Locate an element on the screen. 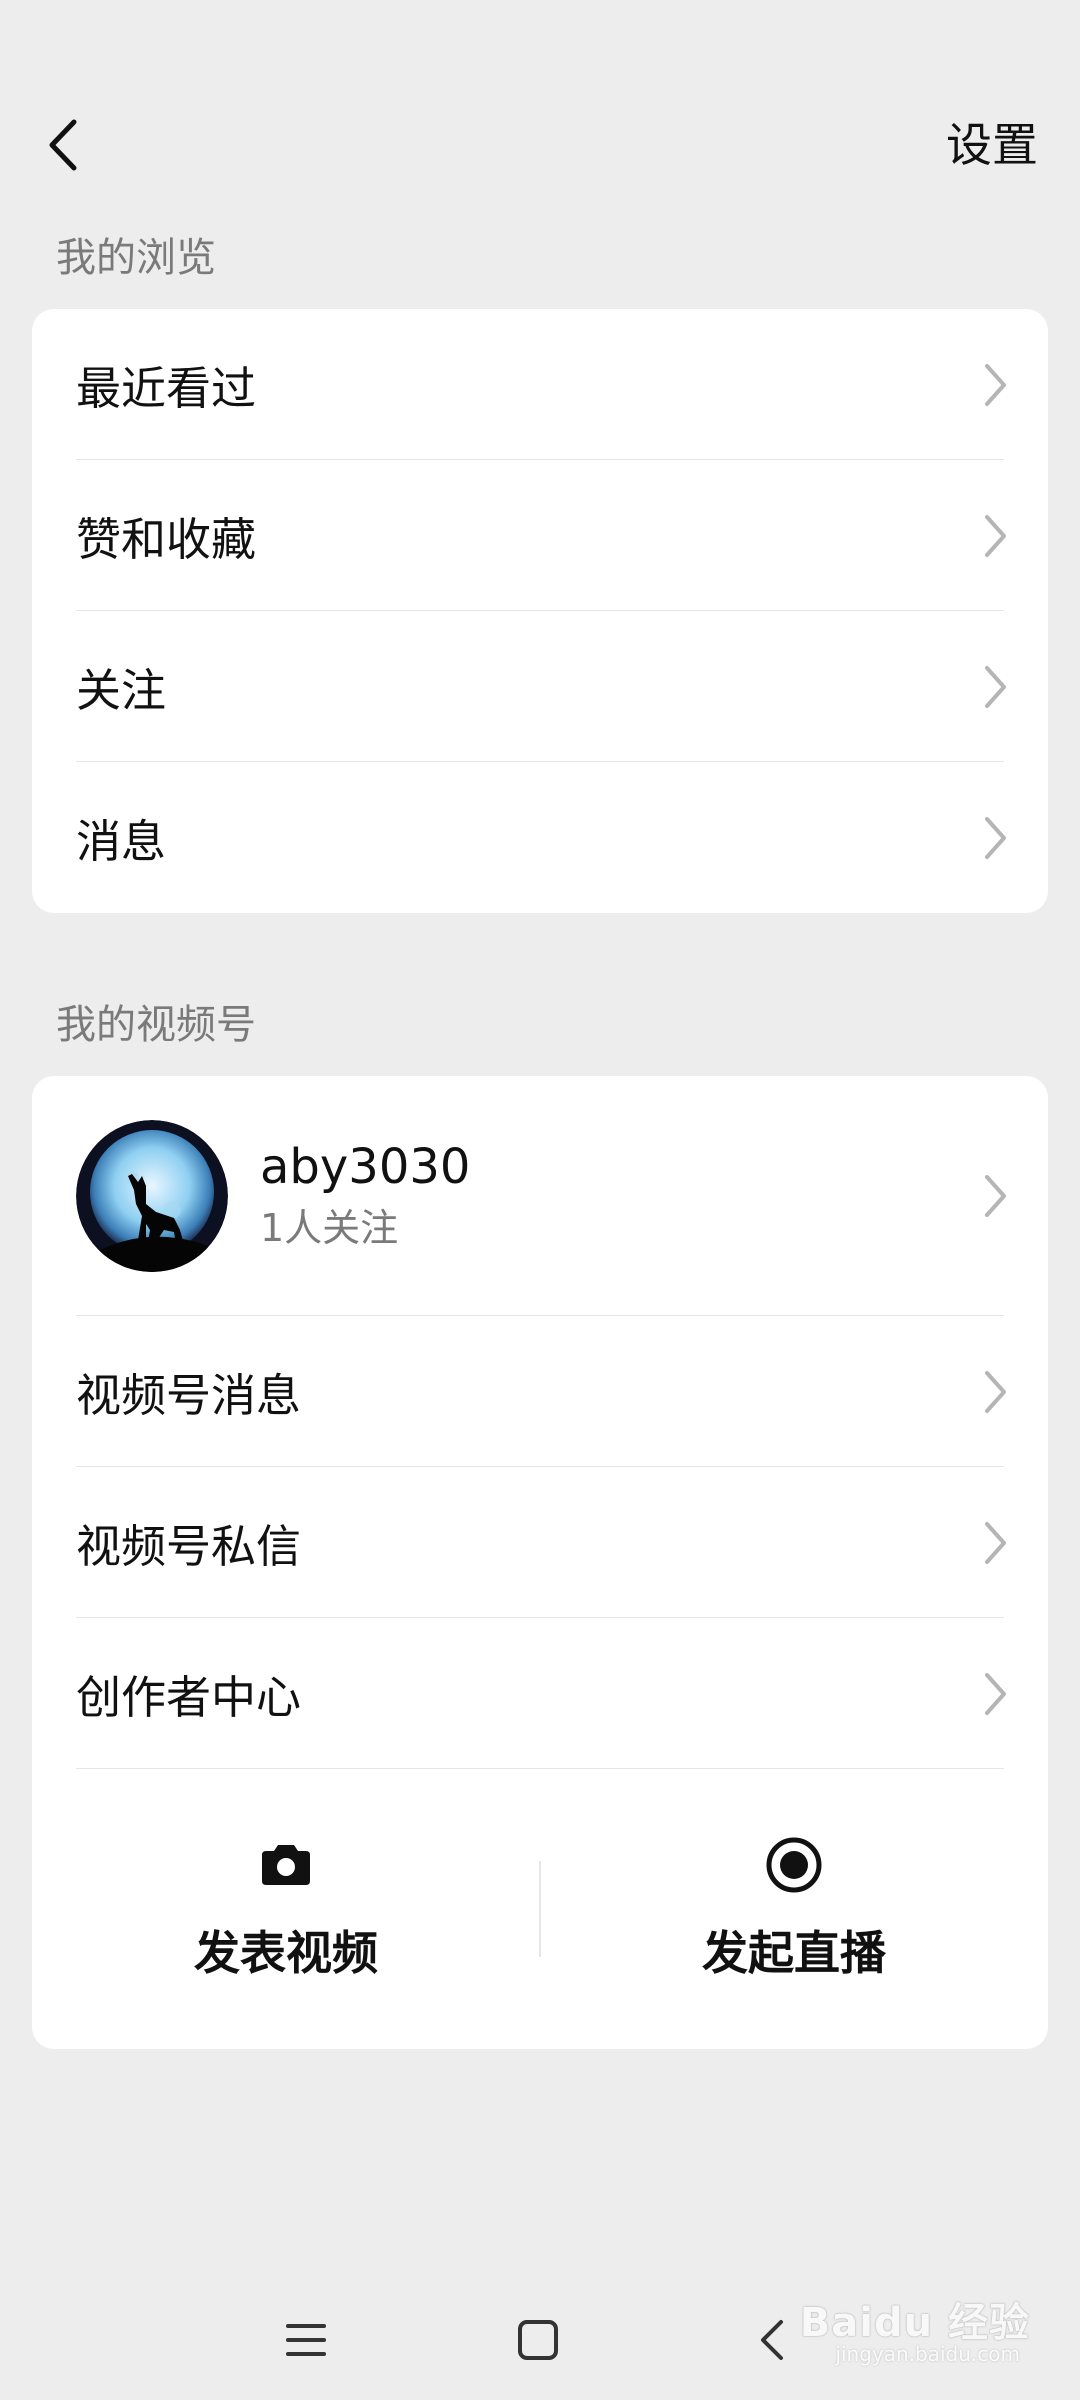 This screenshot has width=1080, height=2400. row-creator-center: 创作者中心 is located at coordinates (540, 1693).